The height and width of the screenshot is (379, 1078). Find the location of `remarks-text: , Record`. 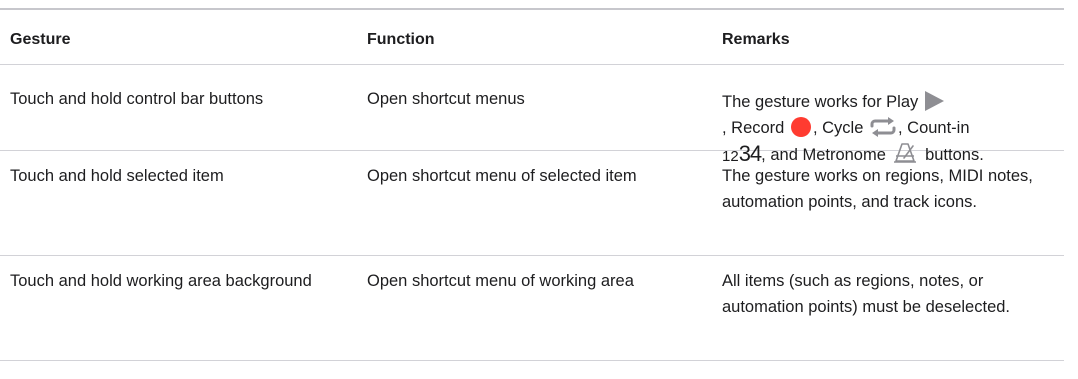

remarks-text: , Record is located at coordinates (753, 128).